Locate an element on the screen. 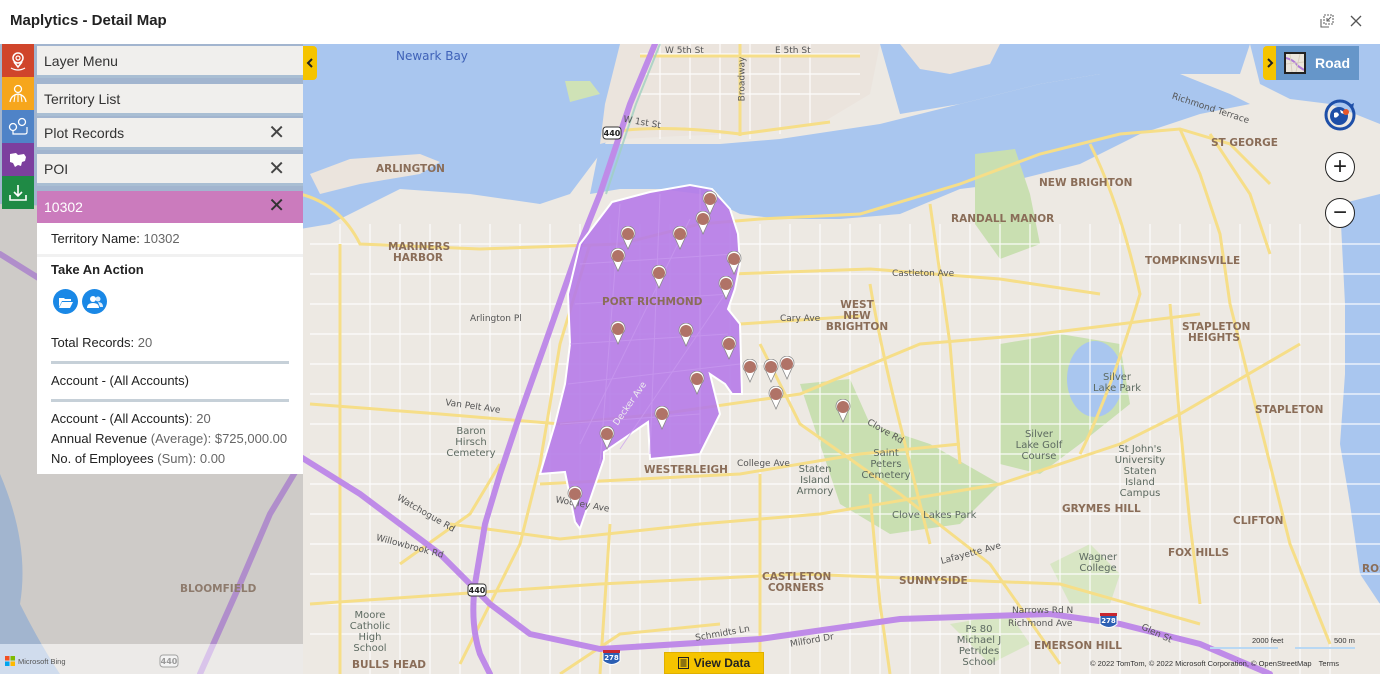 The image size is (1380, 674). label-newark-bay: Newark Bay is located at coordinates (432, 56).